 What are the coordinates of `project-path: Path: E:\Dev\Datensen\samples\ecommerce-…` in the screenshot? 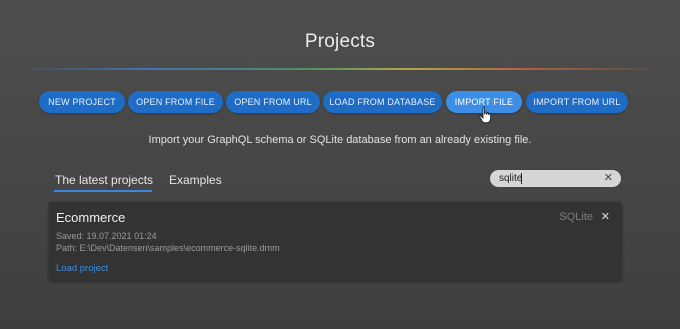 It's located at (168, 248).